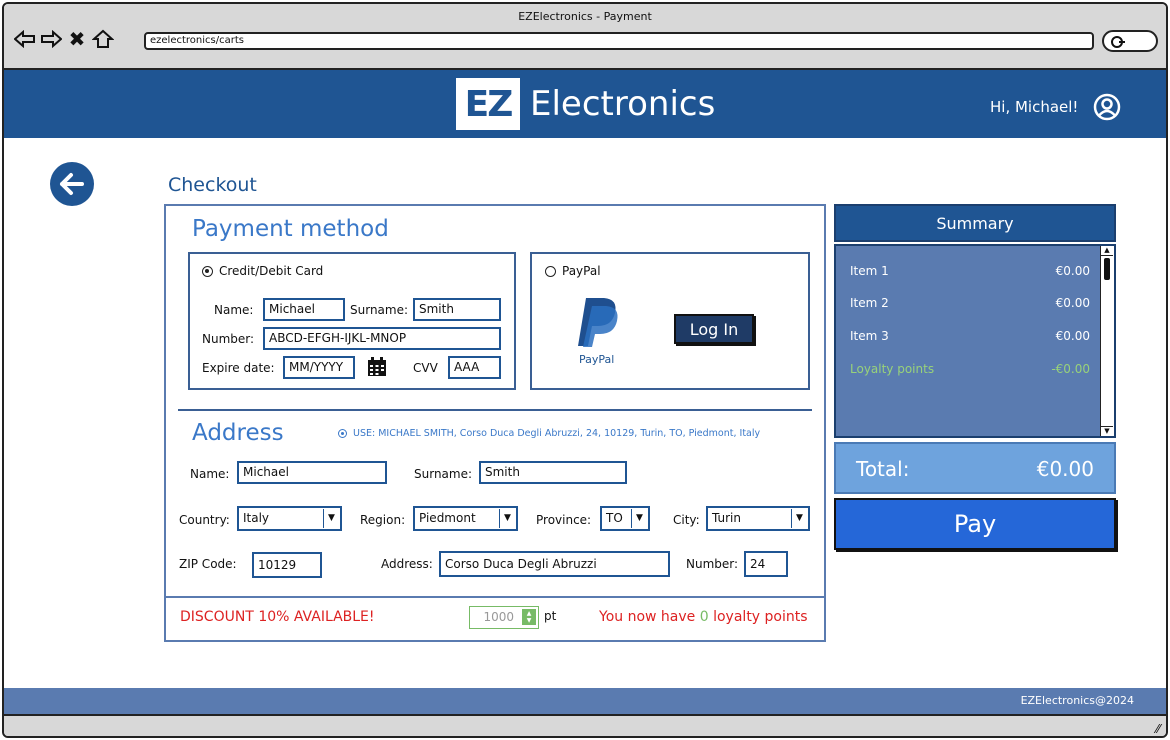 The height and width of the screenshot is (740, 1170). What do you see at coordinates (103, 39) in the screenshot?
I see `home-icon` at bounding box center [103, 39].